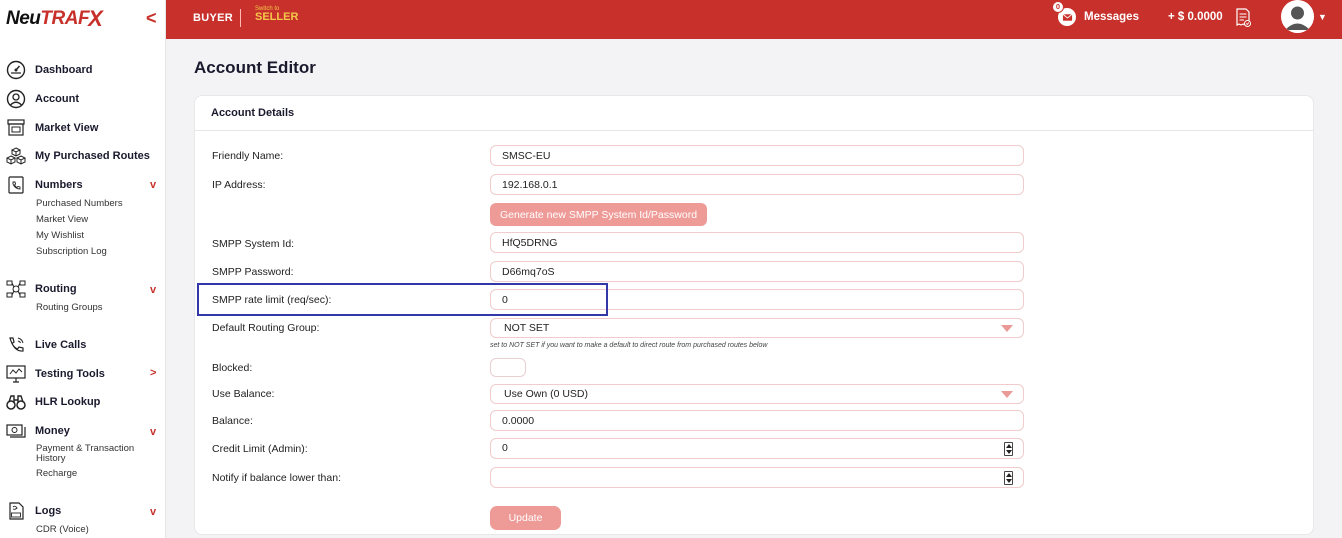 This screenshot has width=1342, height=538. What do you see at coordinates (757, 242) in the screenshot?
I see `smpp-system-id-input` at bounding box center [757, 242].